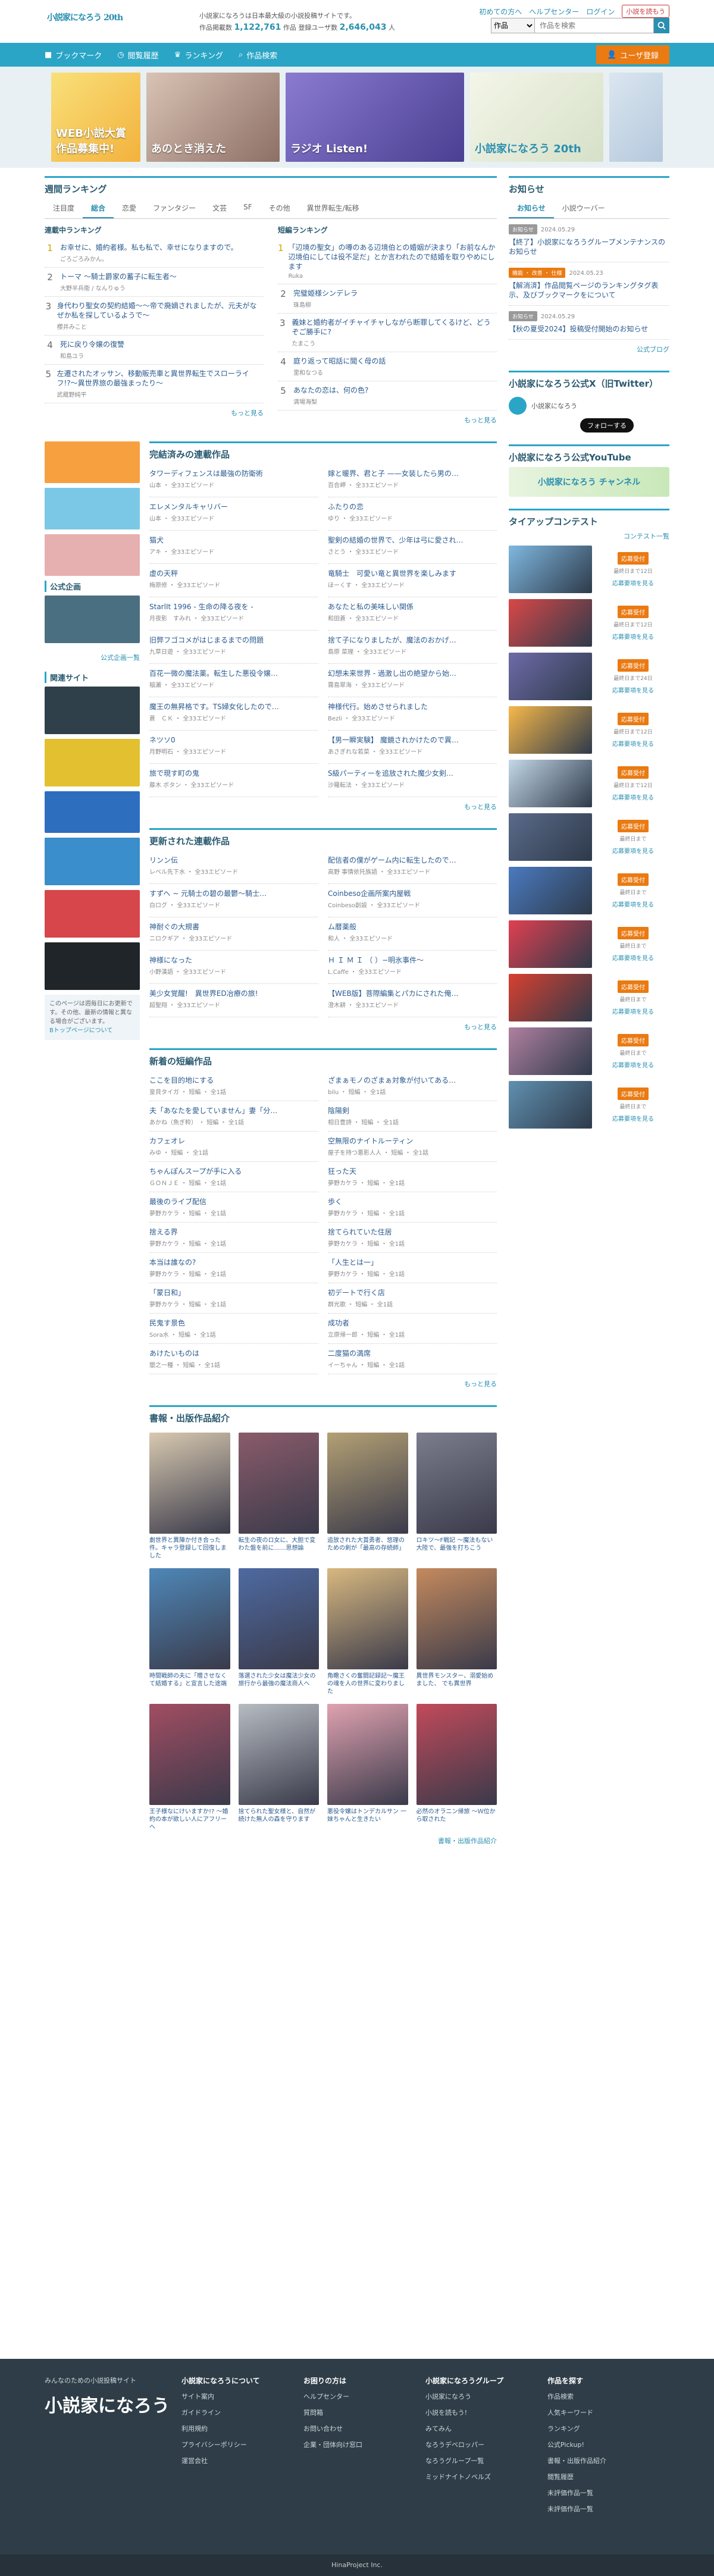  I want to click on work-title-link: 神様代行。始めさせられました, so click(412, 707).